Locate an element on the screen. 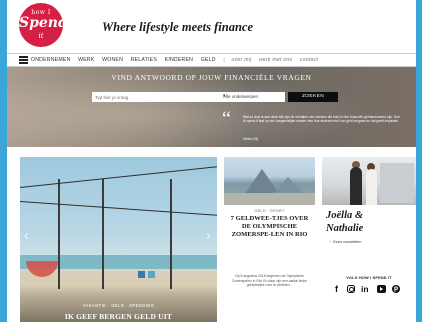 Image resolution: width=422 pixels, height=322 pixels. rio-article-meta: GELD · SPORT is located at coordinates (269, 211).